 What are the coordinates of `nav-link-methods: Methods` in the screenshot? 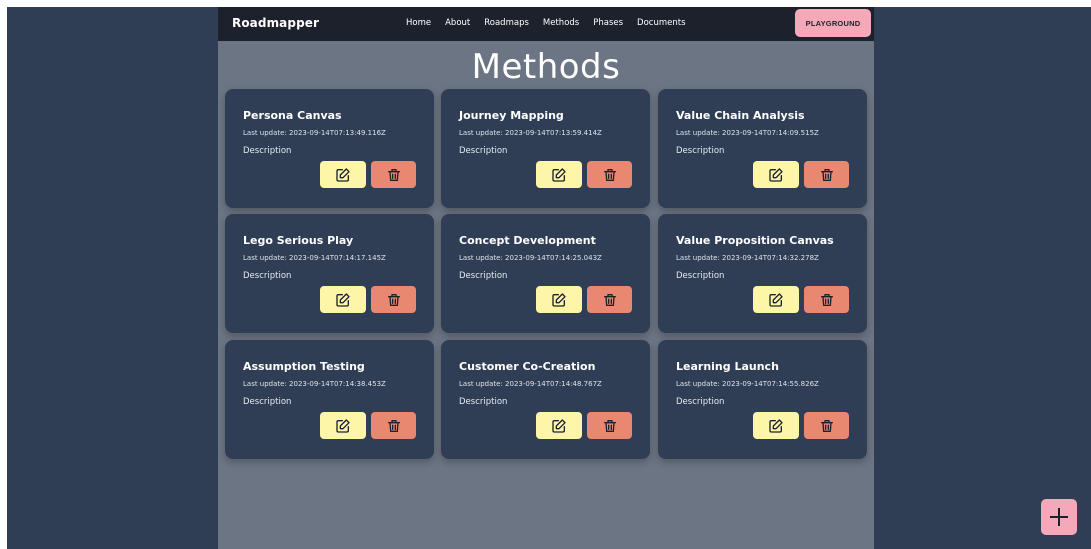 It's located at (561, 23).